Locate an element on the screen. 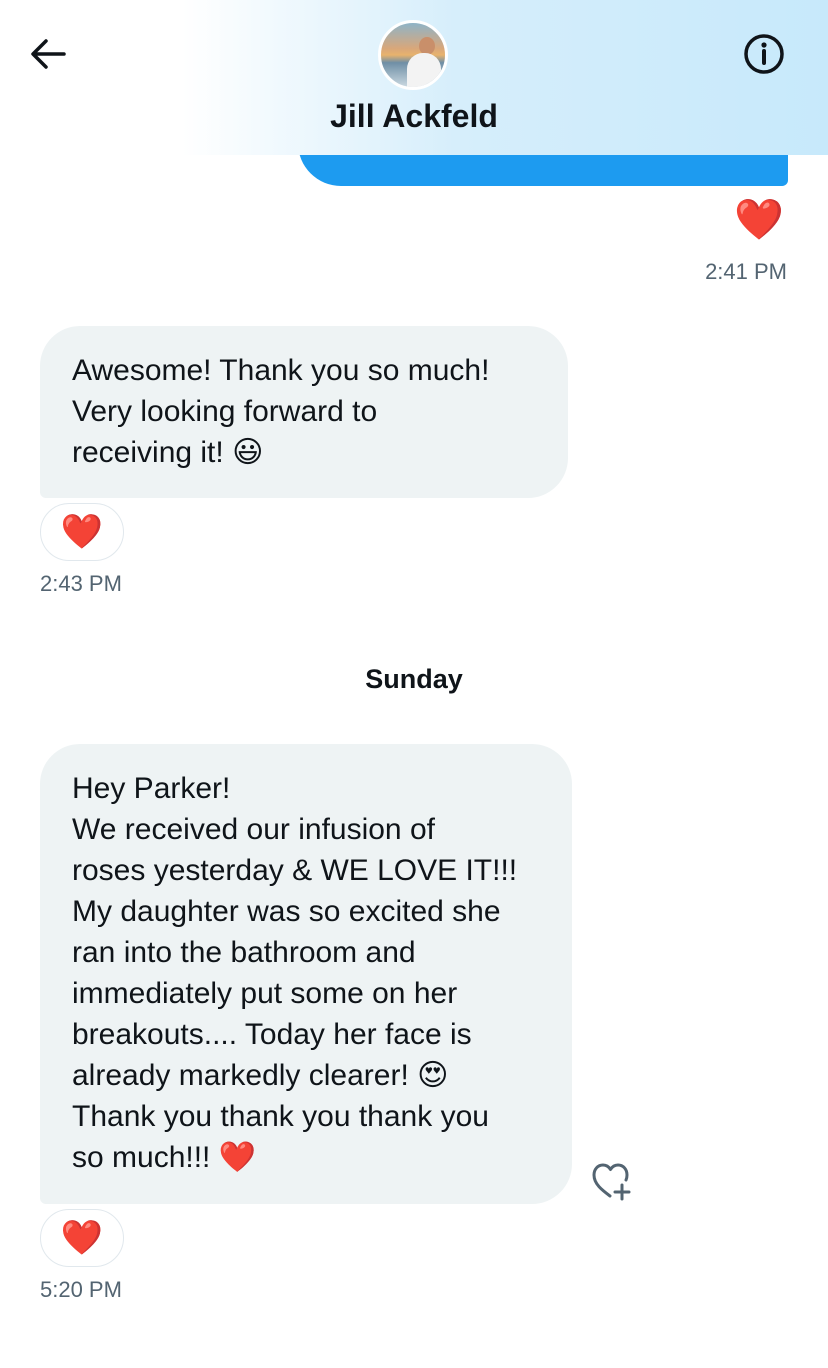  conversation-header: Jill Ackfeld is located at coordinates (414, 77).